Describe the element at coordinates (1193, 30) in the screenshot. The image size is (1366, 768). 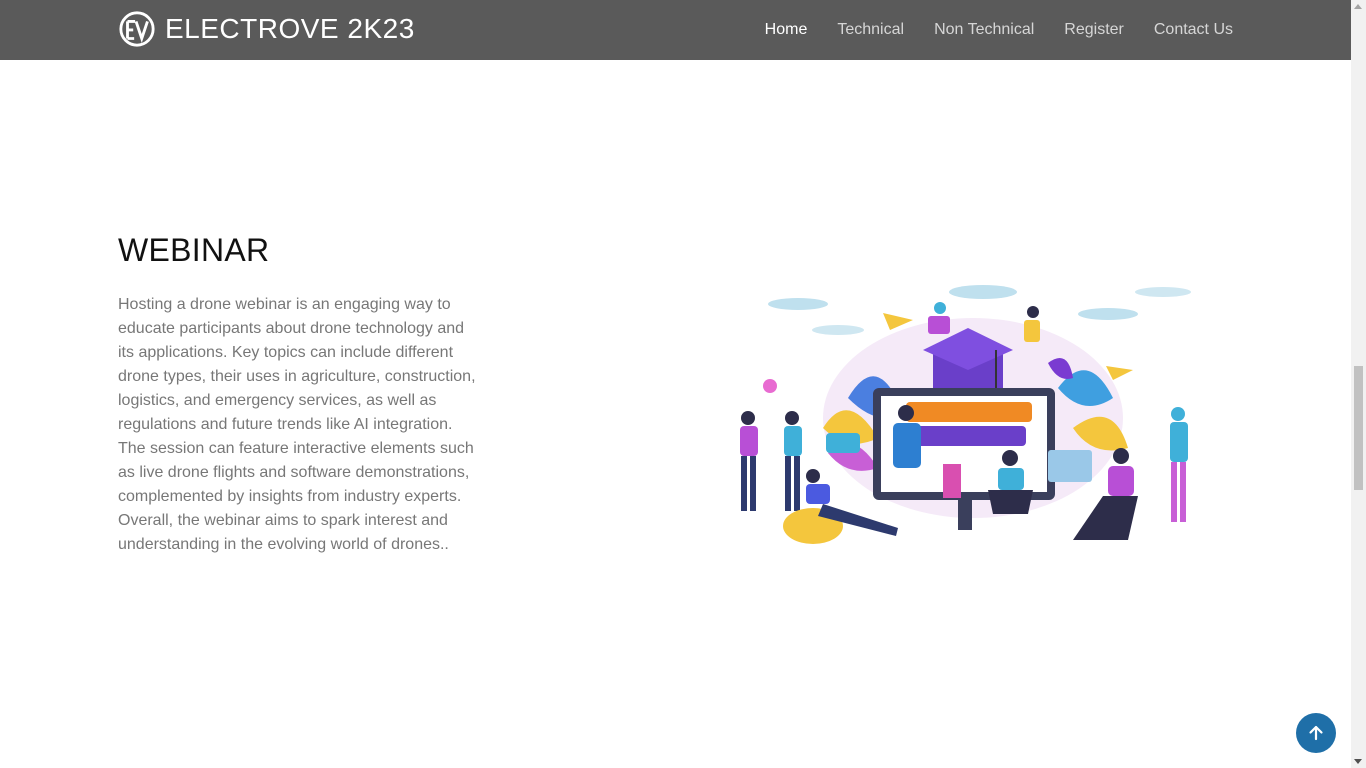
I see `nav-link-contact-us: Contact Us` at that location.